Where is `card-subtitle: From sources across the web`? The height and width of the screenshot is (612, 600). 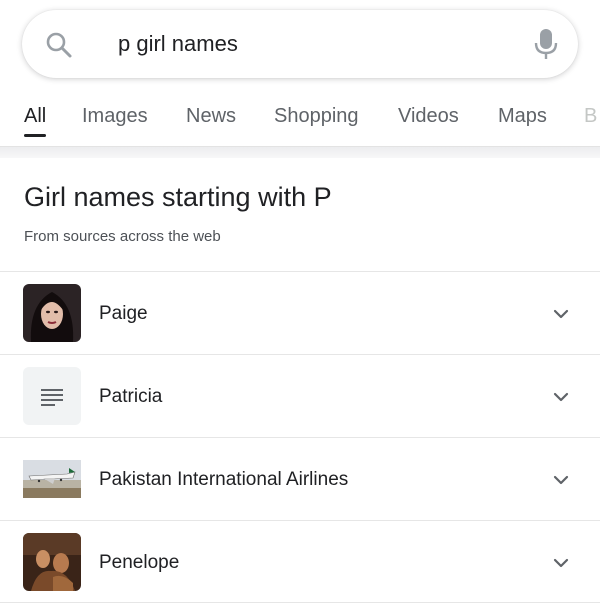 card-subtitle: From sources across the web is located at coordinates (122, 236).